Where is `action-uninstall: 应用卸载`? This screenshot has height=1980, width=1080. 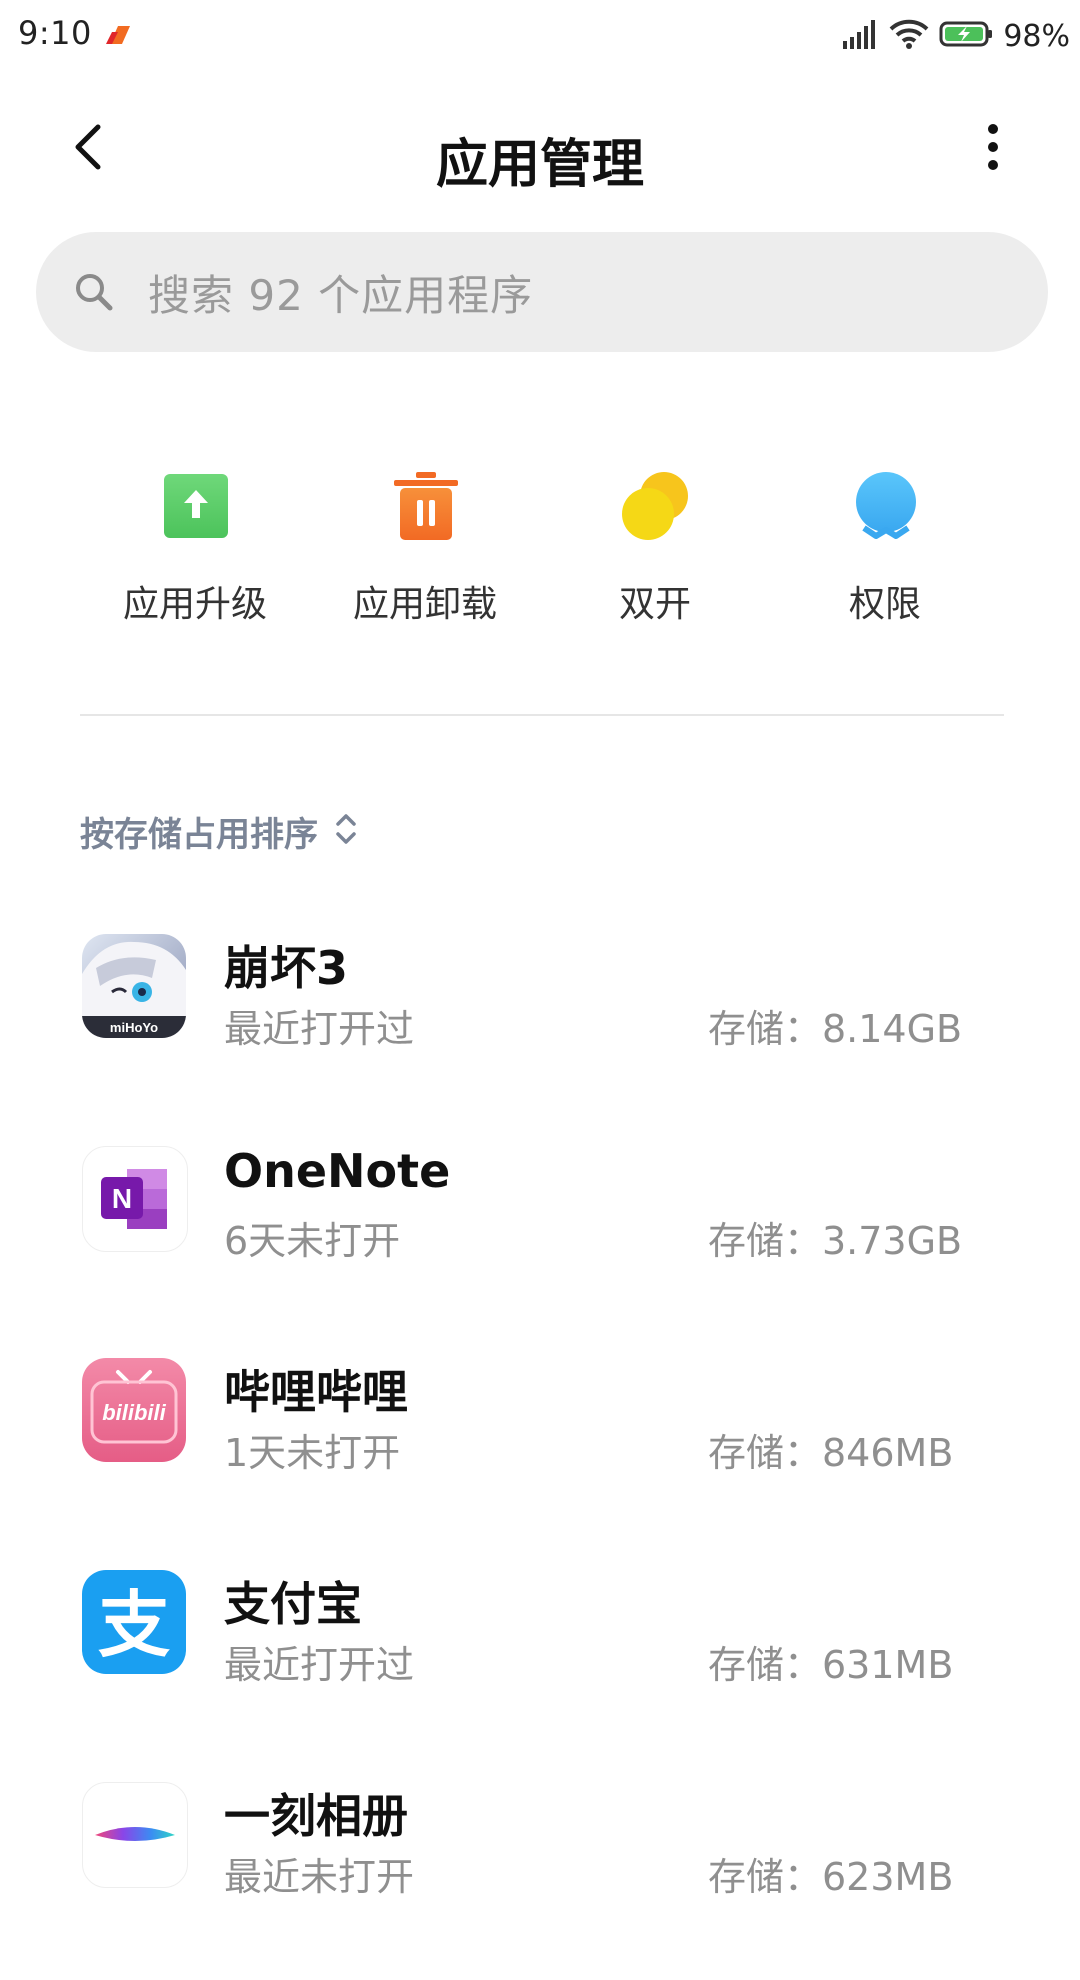 action-uninstall: 应用卸载 is located at coordinates (425, 545).